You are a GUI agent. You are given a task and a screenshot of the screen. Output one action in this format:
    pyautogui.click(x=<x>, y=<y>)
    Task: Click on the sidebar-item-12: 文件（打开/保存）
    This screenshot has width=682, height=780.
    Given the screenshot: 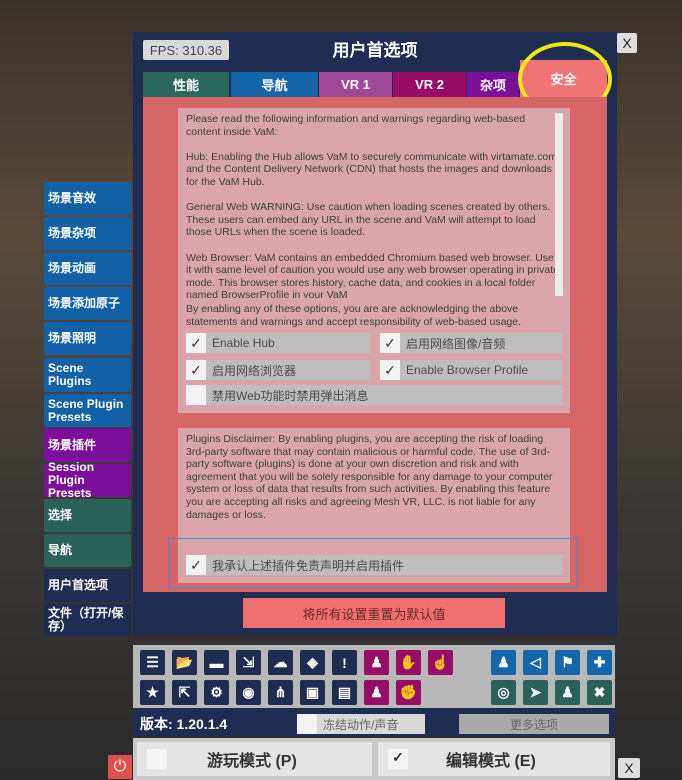 What is the action you would take?
    pyautogui.click(x=87, y=620)
    